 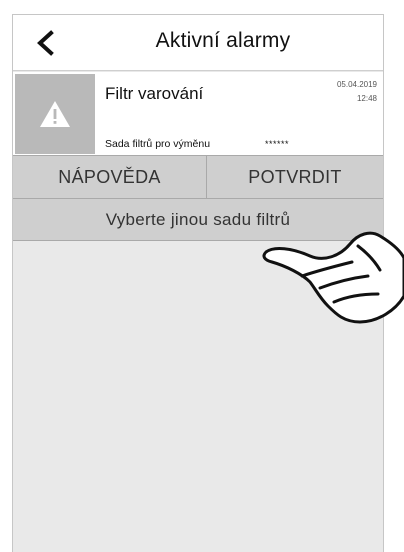 I want to click on chevron-left-icon, so click(x=45, y=43).